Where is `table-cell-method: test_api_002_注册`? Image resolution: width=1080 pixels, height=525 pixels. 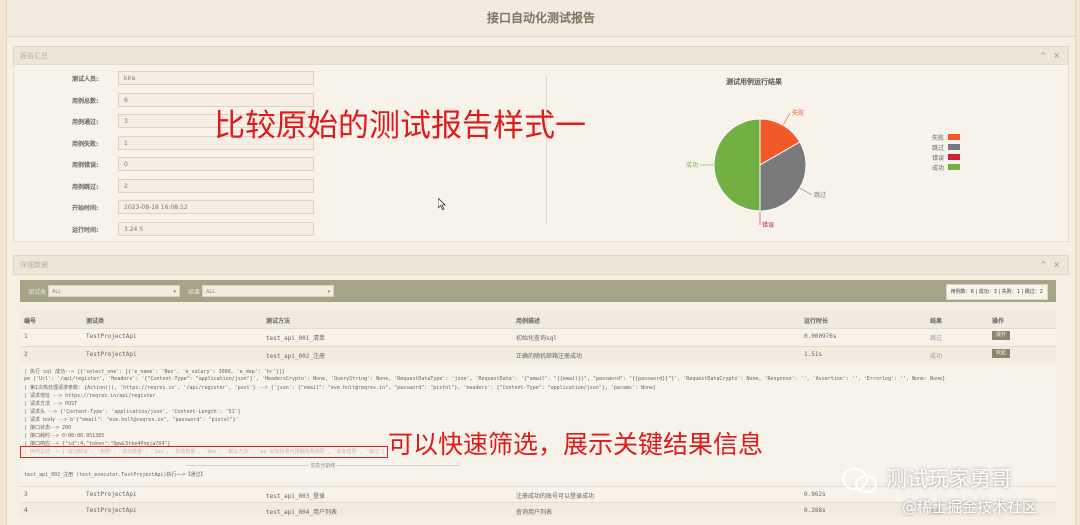
table-cell-method: test_api_002_注册 is located at coordinates (295, 356).